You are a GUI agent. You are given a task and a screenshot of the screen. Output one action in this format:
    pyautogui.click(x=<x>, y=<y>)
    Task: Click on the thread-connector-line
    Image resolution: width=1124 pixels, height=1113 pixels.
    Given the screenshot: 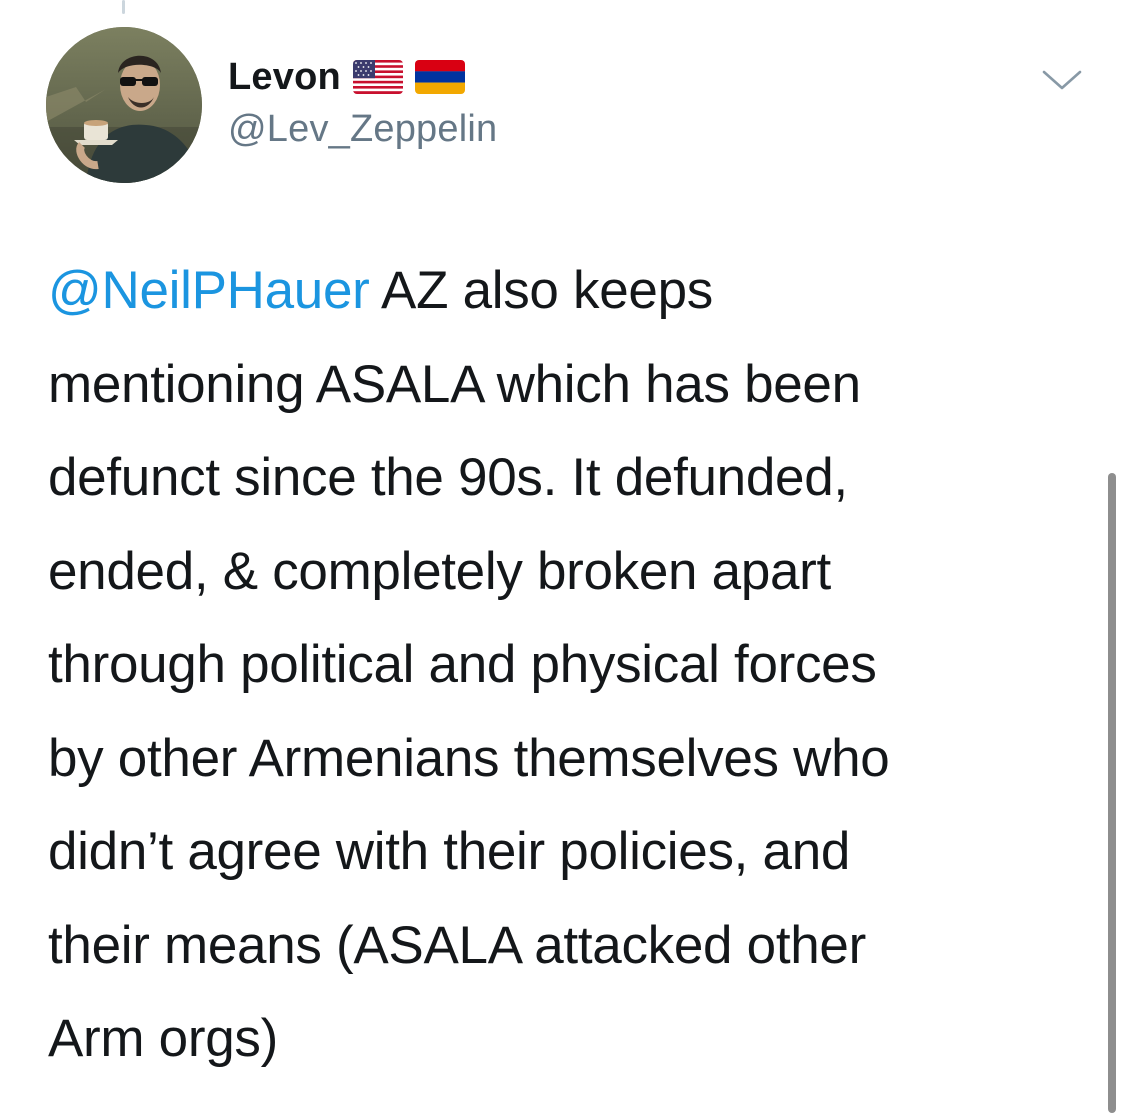 What is the action you would take?
    pyautogui.click(x=123, y=7)
    